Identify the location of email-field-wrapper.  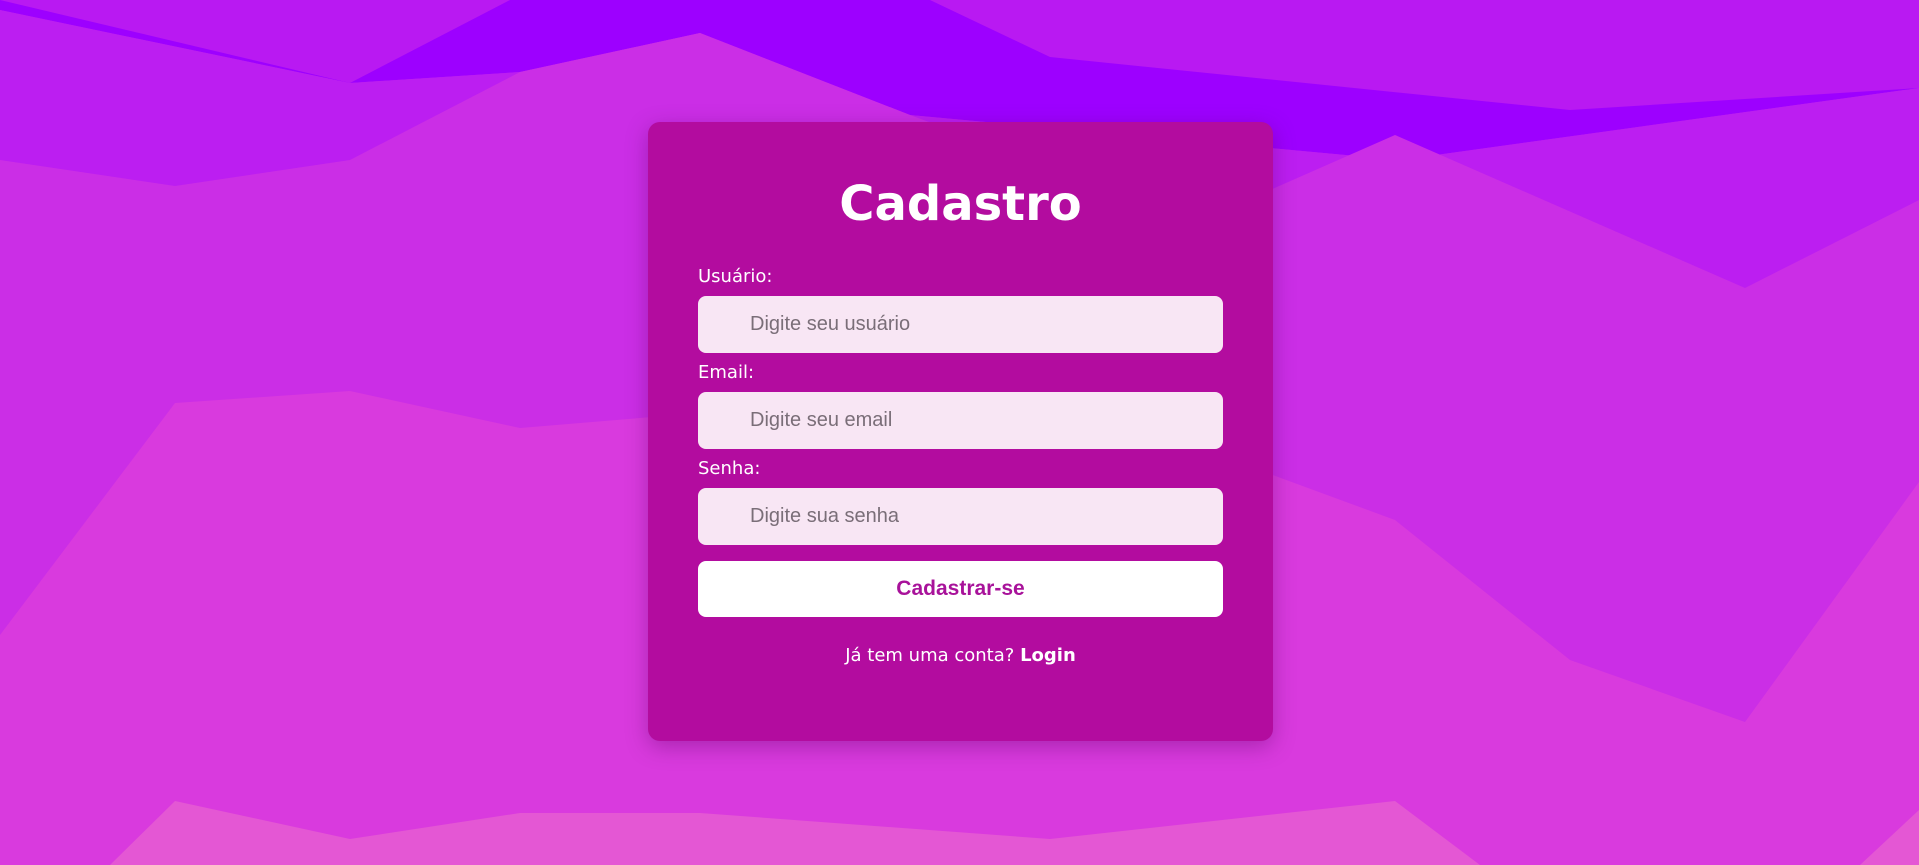
(960, 420).